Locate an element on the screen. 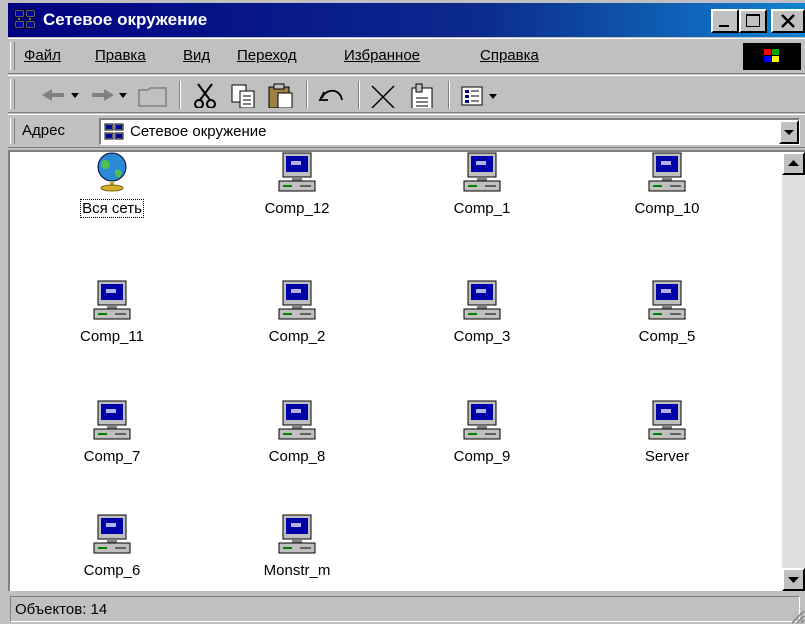 The image size is (805, 624). item-label: Comp_9 is located at coordinates (482, 456).